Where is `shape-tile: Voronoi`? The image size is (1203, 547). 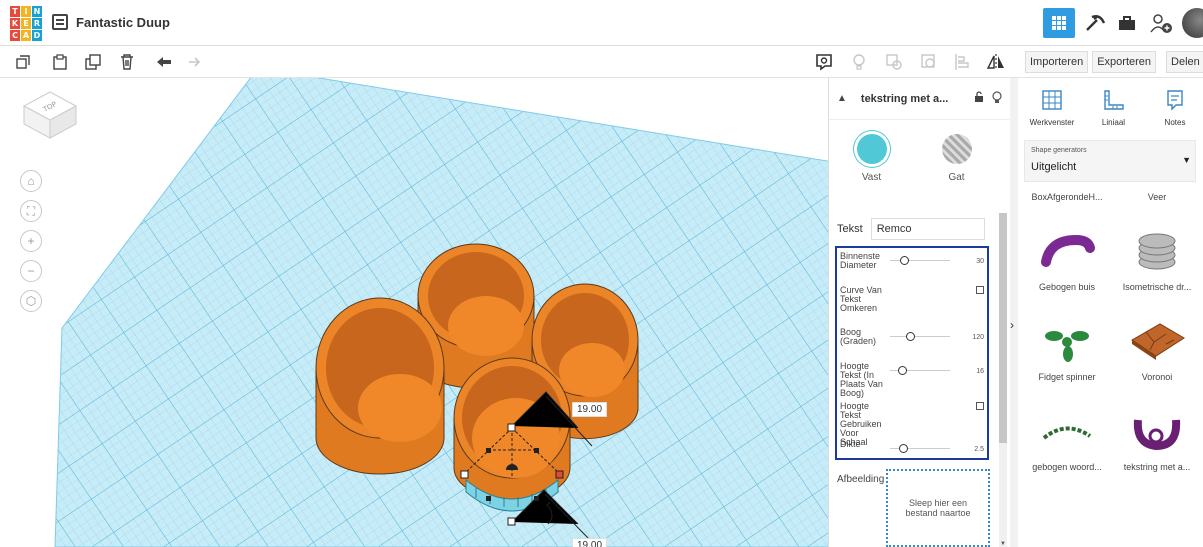
shape-tile: Voronoi is located at coordinates (1157, 345).